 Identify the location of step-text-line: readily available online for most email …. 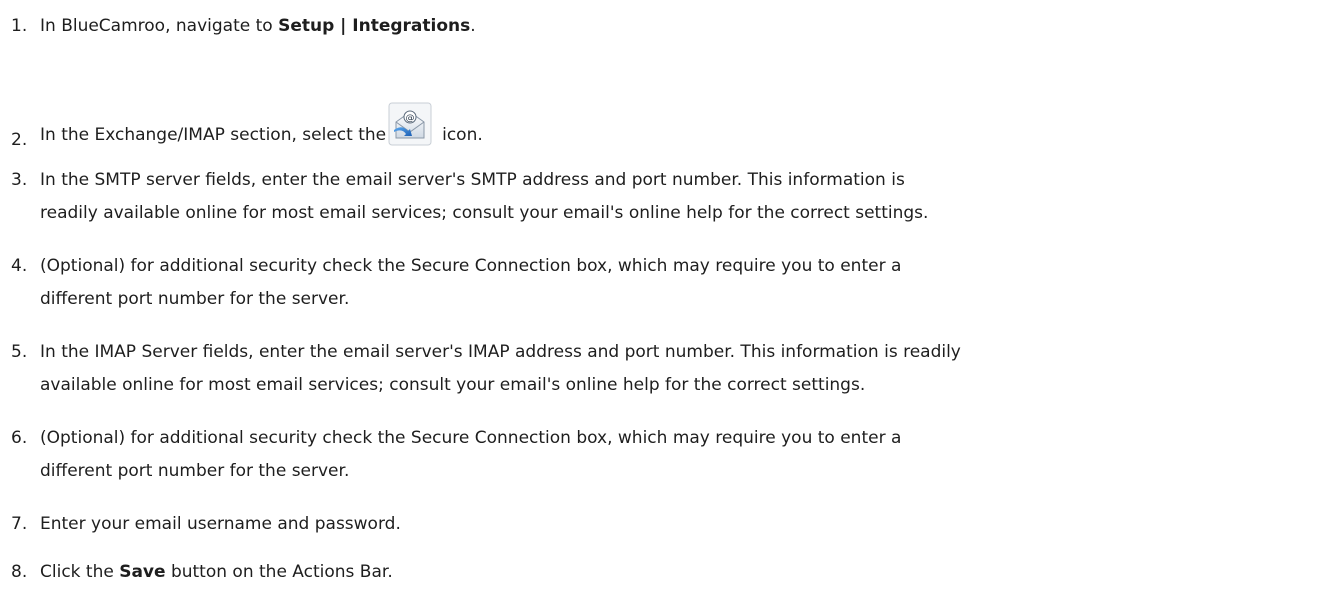
(484, 213).